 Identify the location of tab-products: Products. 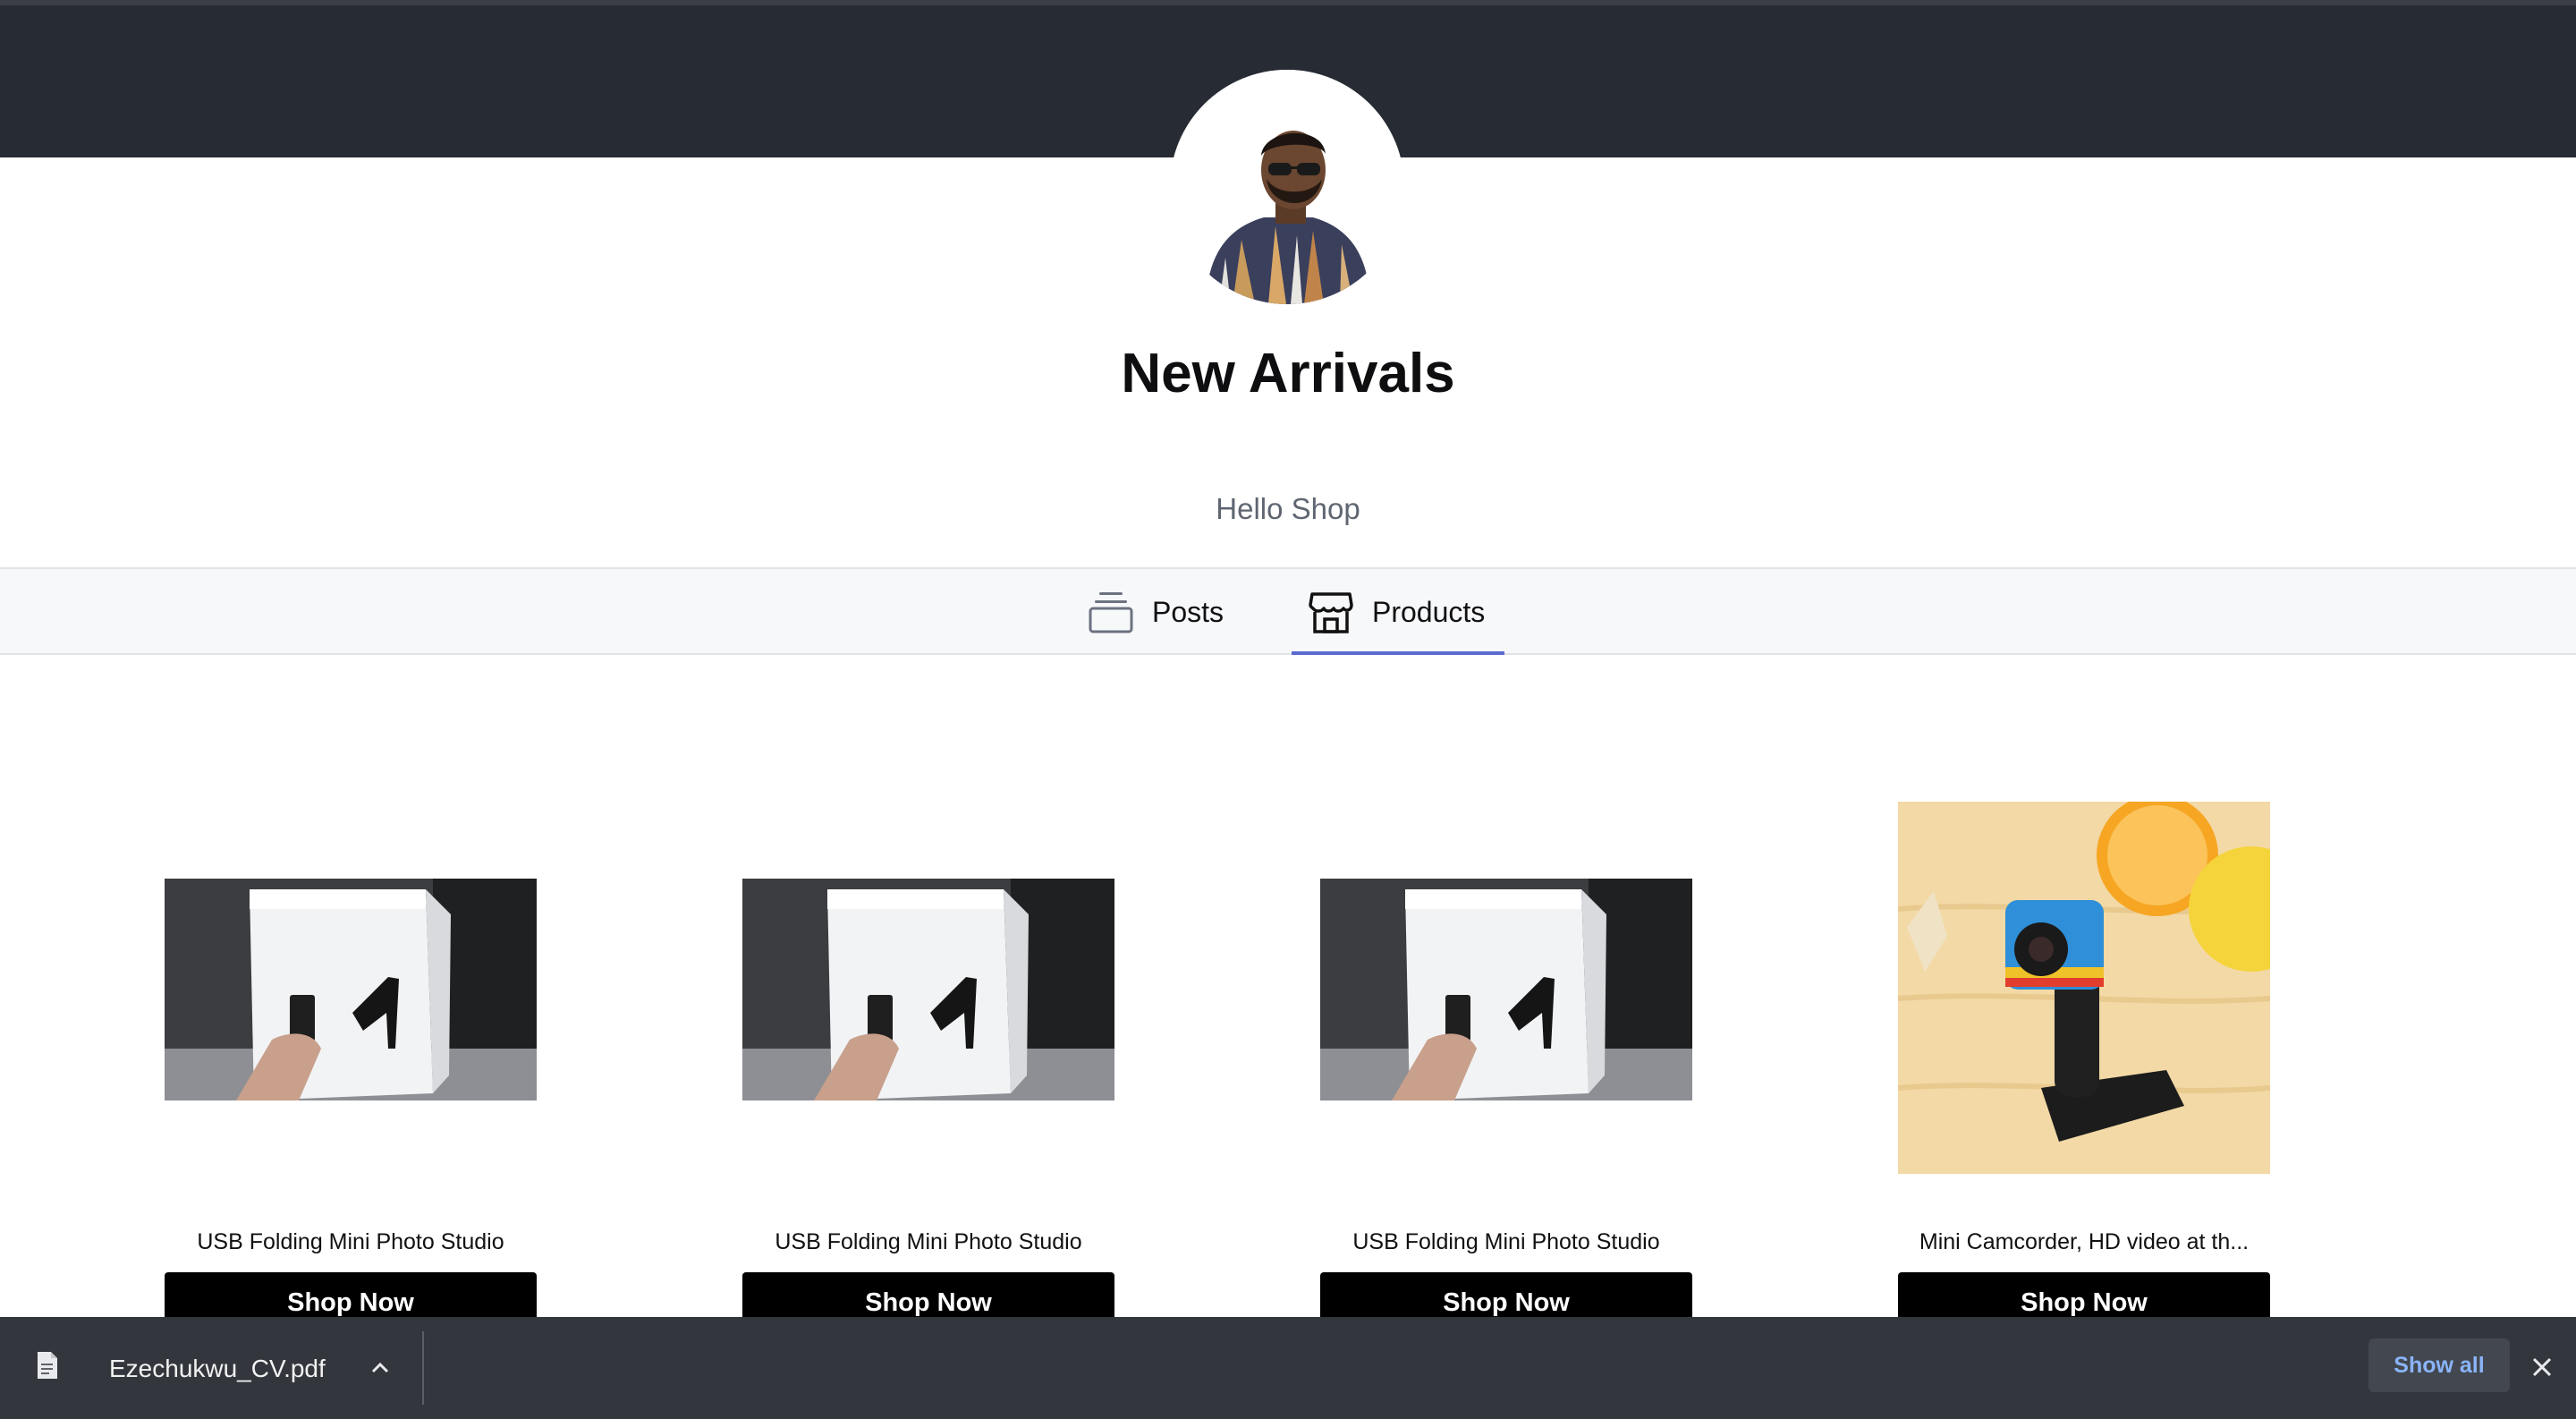
(1396, 612).